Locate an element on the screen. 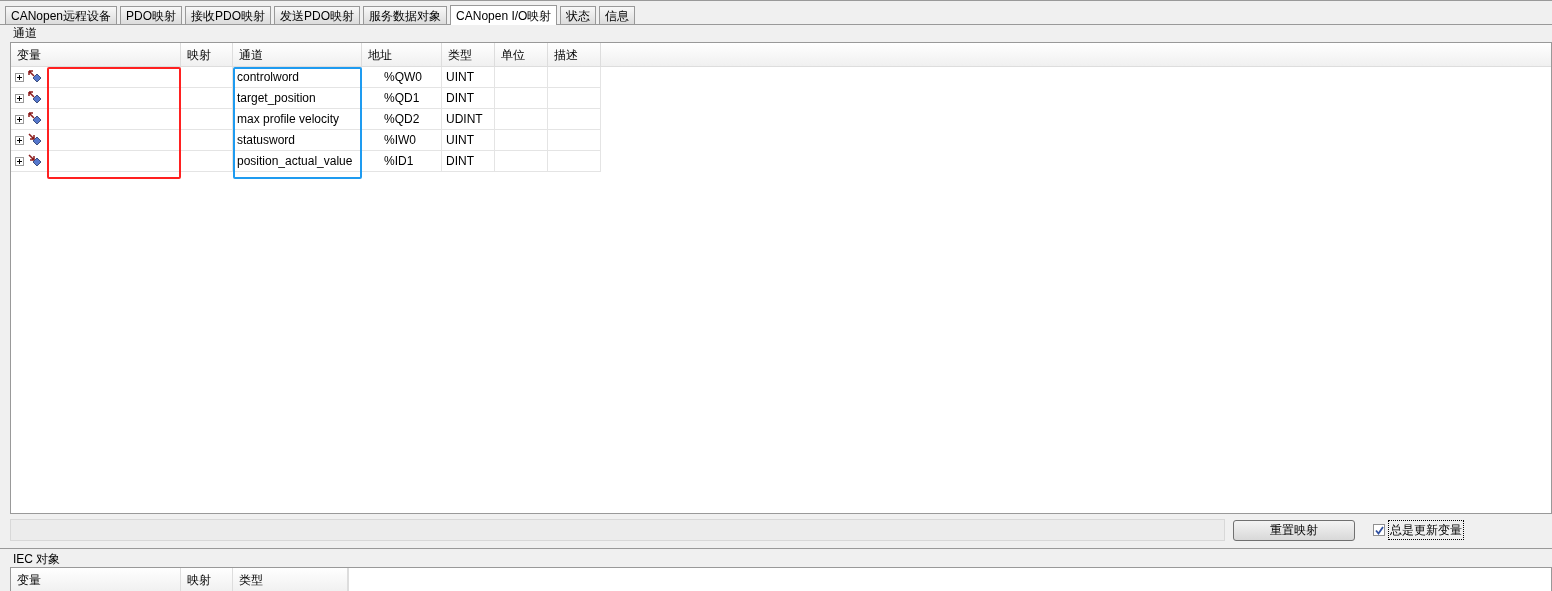 This screenshot has width=1552, height=591. reset-mapping-button: 重置映射 is located at coordinates (1294, 530).